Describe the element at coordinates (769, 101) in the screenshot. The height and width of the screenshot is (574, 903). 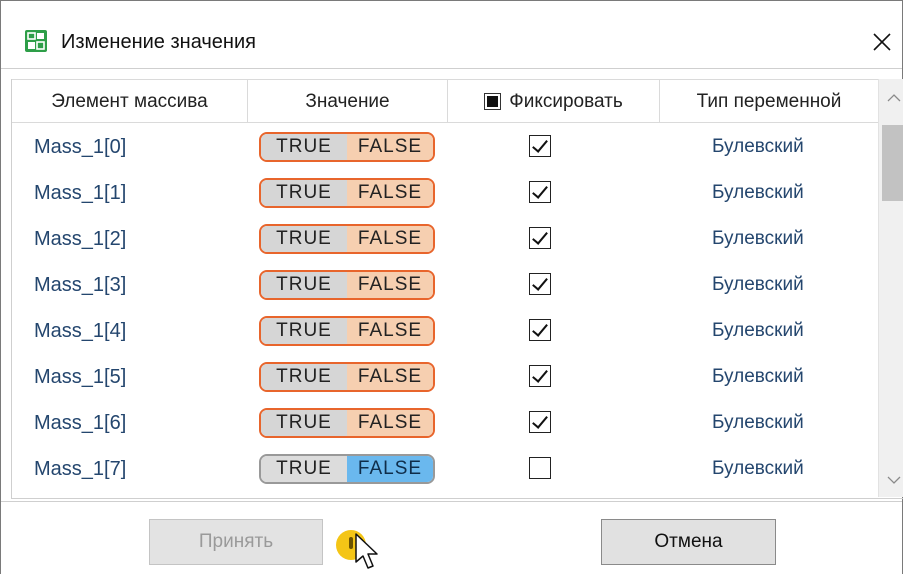
I see `column-header-type: Тип переменной` at that location.